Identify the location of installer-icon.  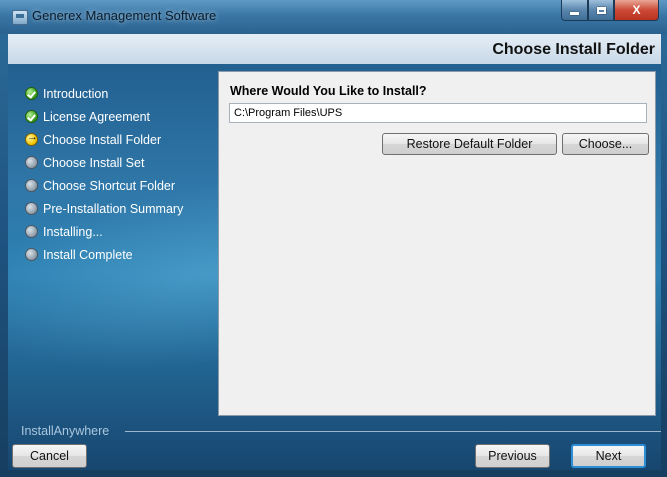
(20, 17).